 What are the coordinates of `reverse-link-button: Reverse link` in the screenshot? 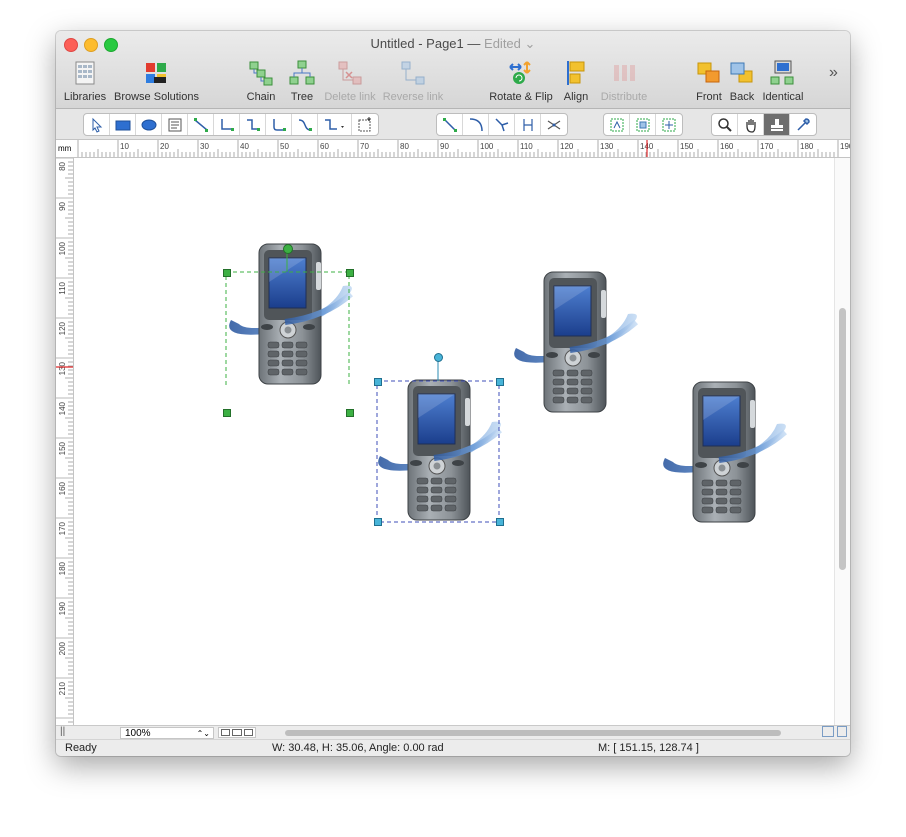 It's located at (413, 82).